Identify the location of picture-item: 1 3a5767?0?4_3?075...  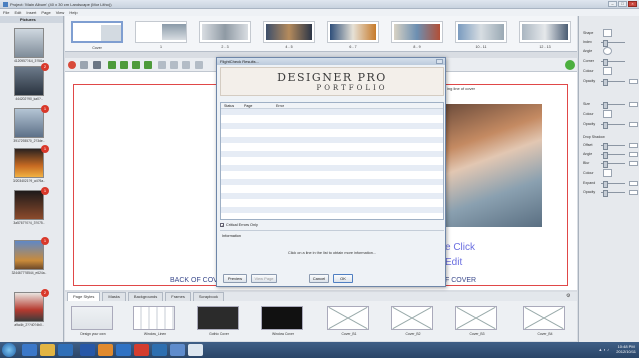
(29, 206).